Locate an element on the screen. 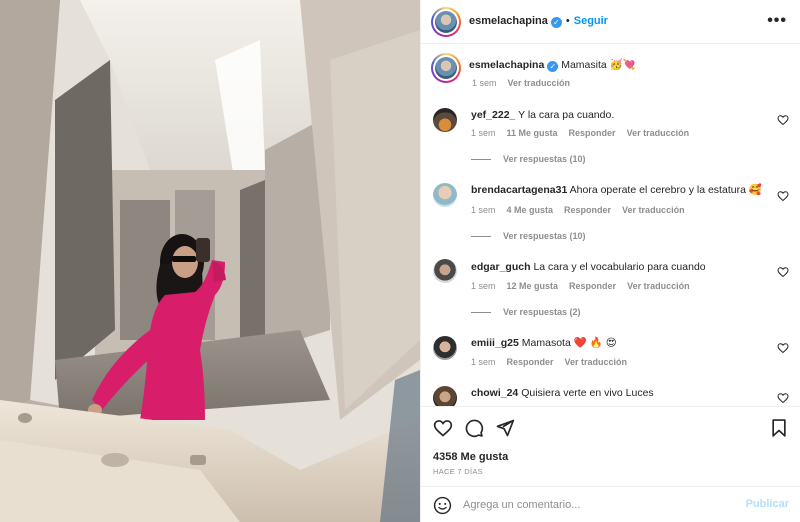 The height and width of the screenshot is (522, 800). comment-text: Quisiera verte en vivo Luces is located at coordinates (587, 393).